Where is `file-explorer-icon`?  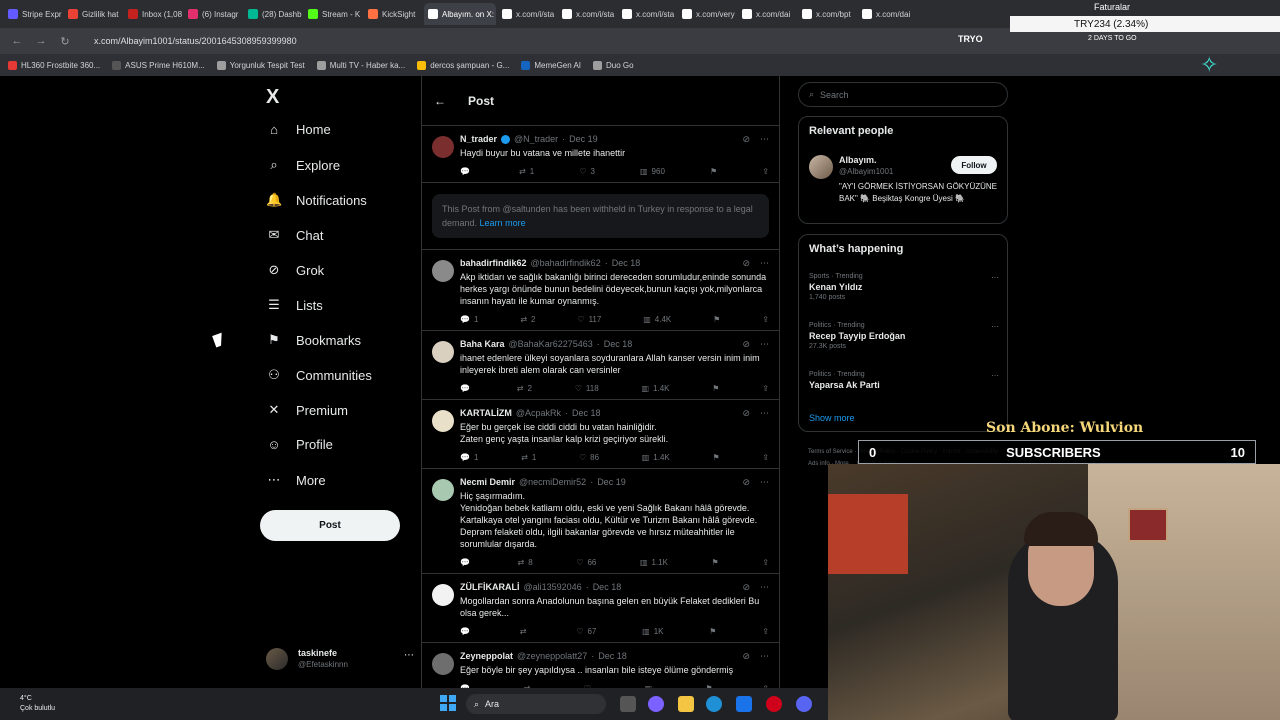 file-explorer-icon is located at coordinates (686, 704).